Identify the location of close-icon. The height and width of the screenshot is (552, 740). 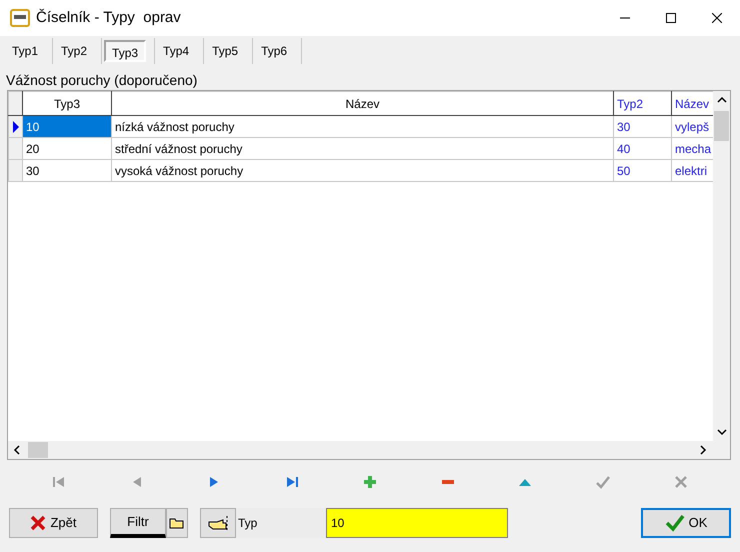
(717, 18).